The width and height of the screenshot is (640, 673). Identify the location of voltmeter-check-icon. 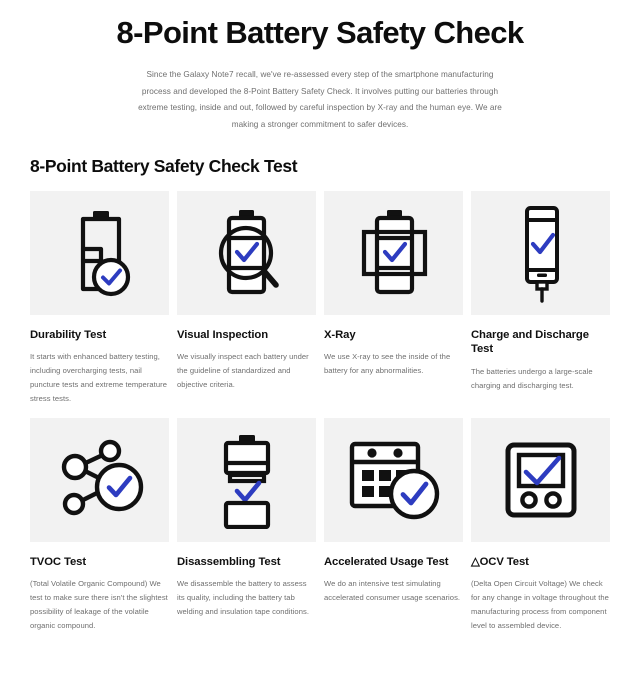
(540, 480).